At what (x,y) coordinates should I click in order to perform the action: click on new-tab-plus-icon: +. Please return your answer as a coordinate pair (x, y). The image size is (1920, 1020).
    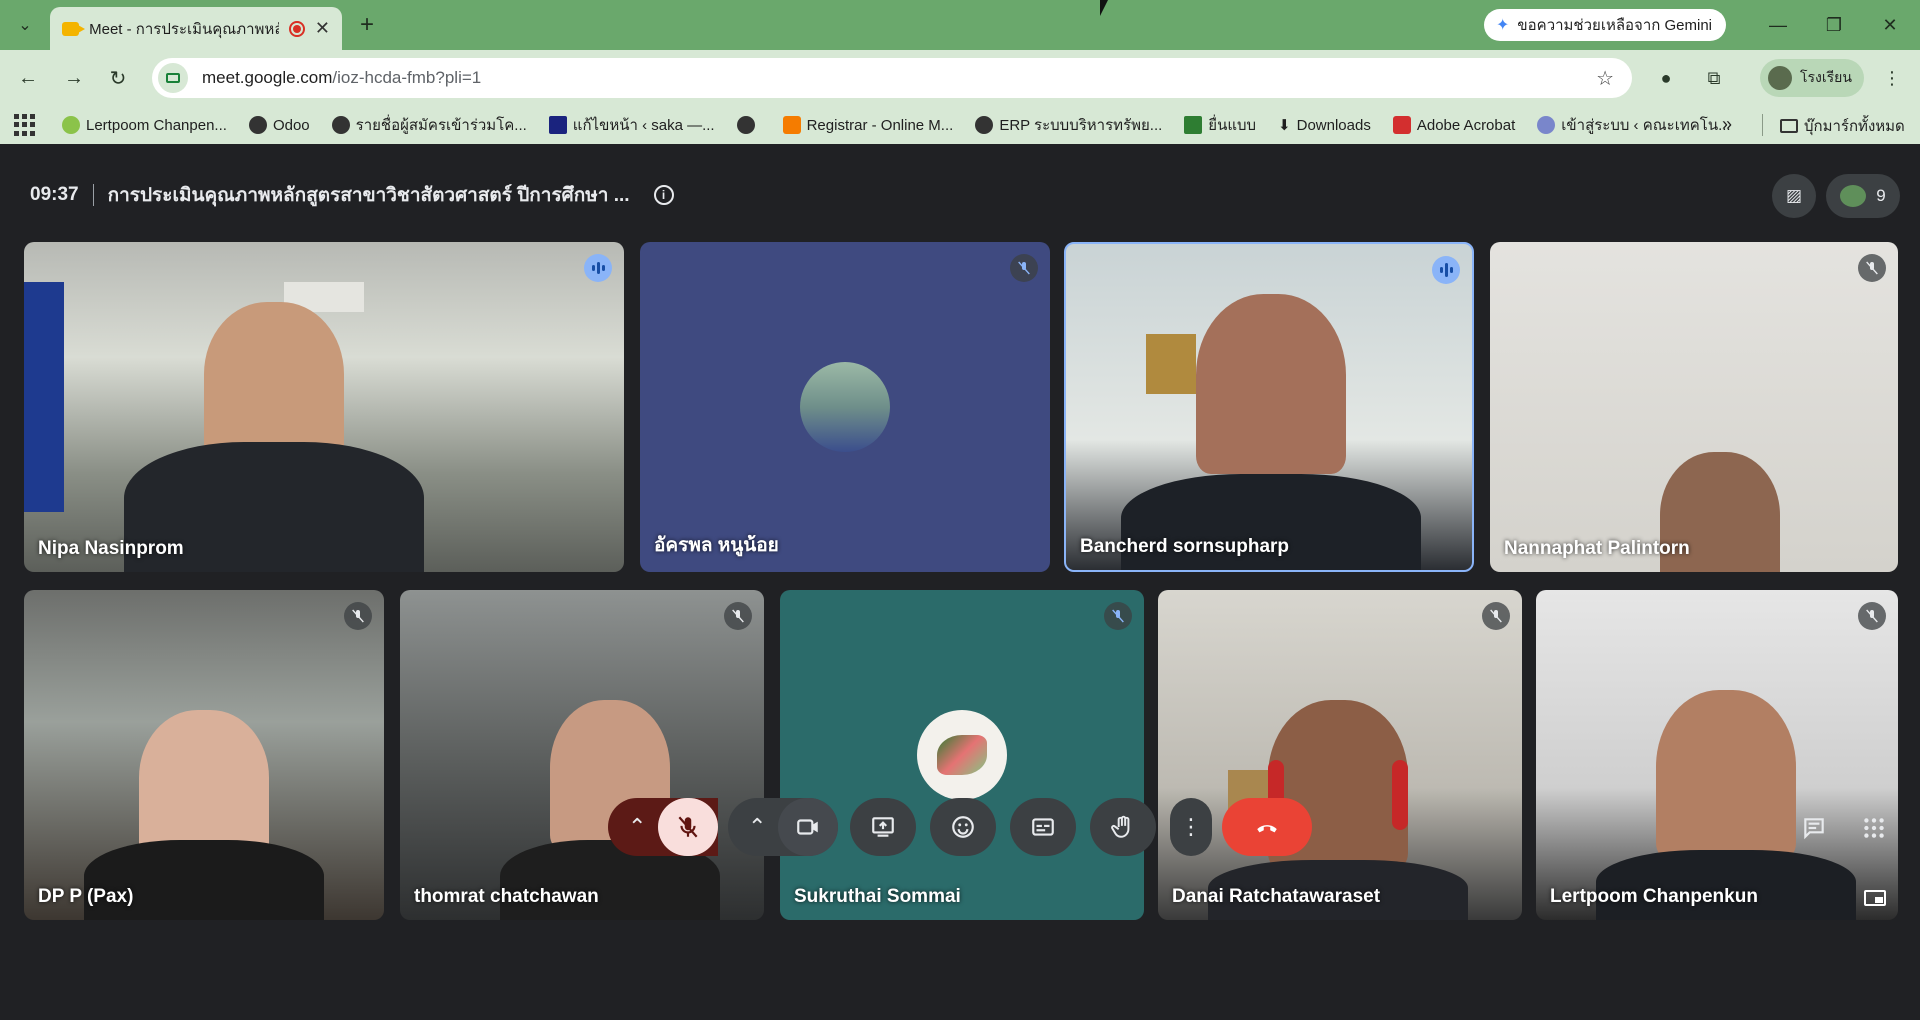
    Looking at the image, I should click on (367, 25).